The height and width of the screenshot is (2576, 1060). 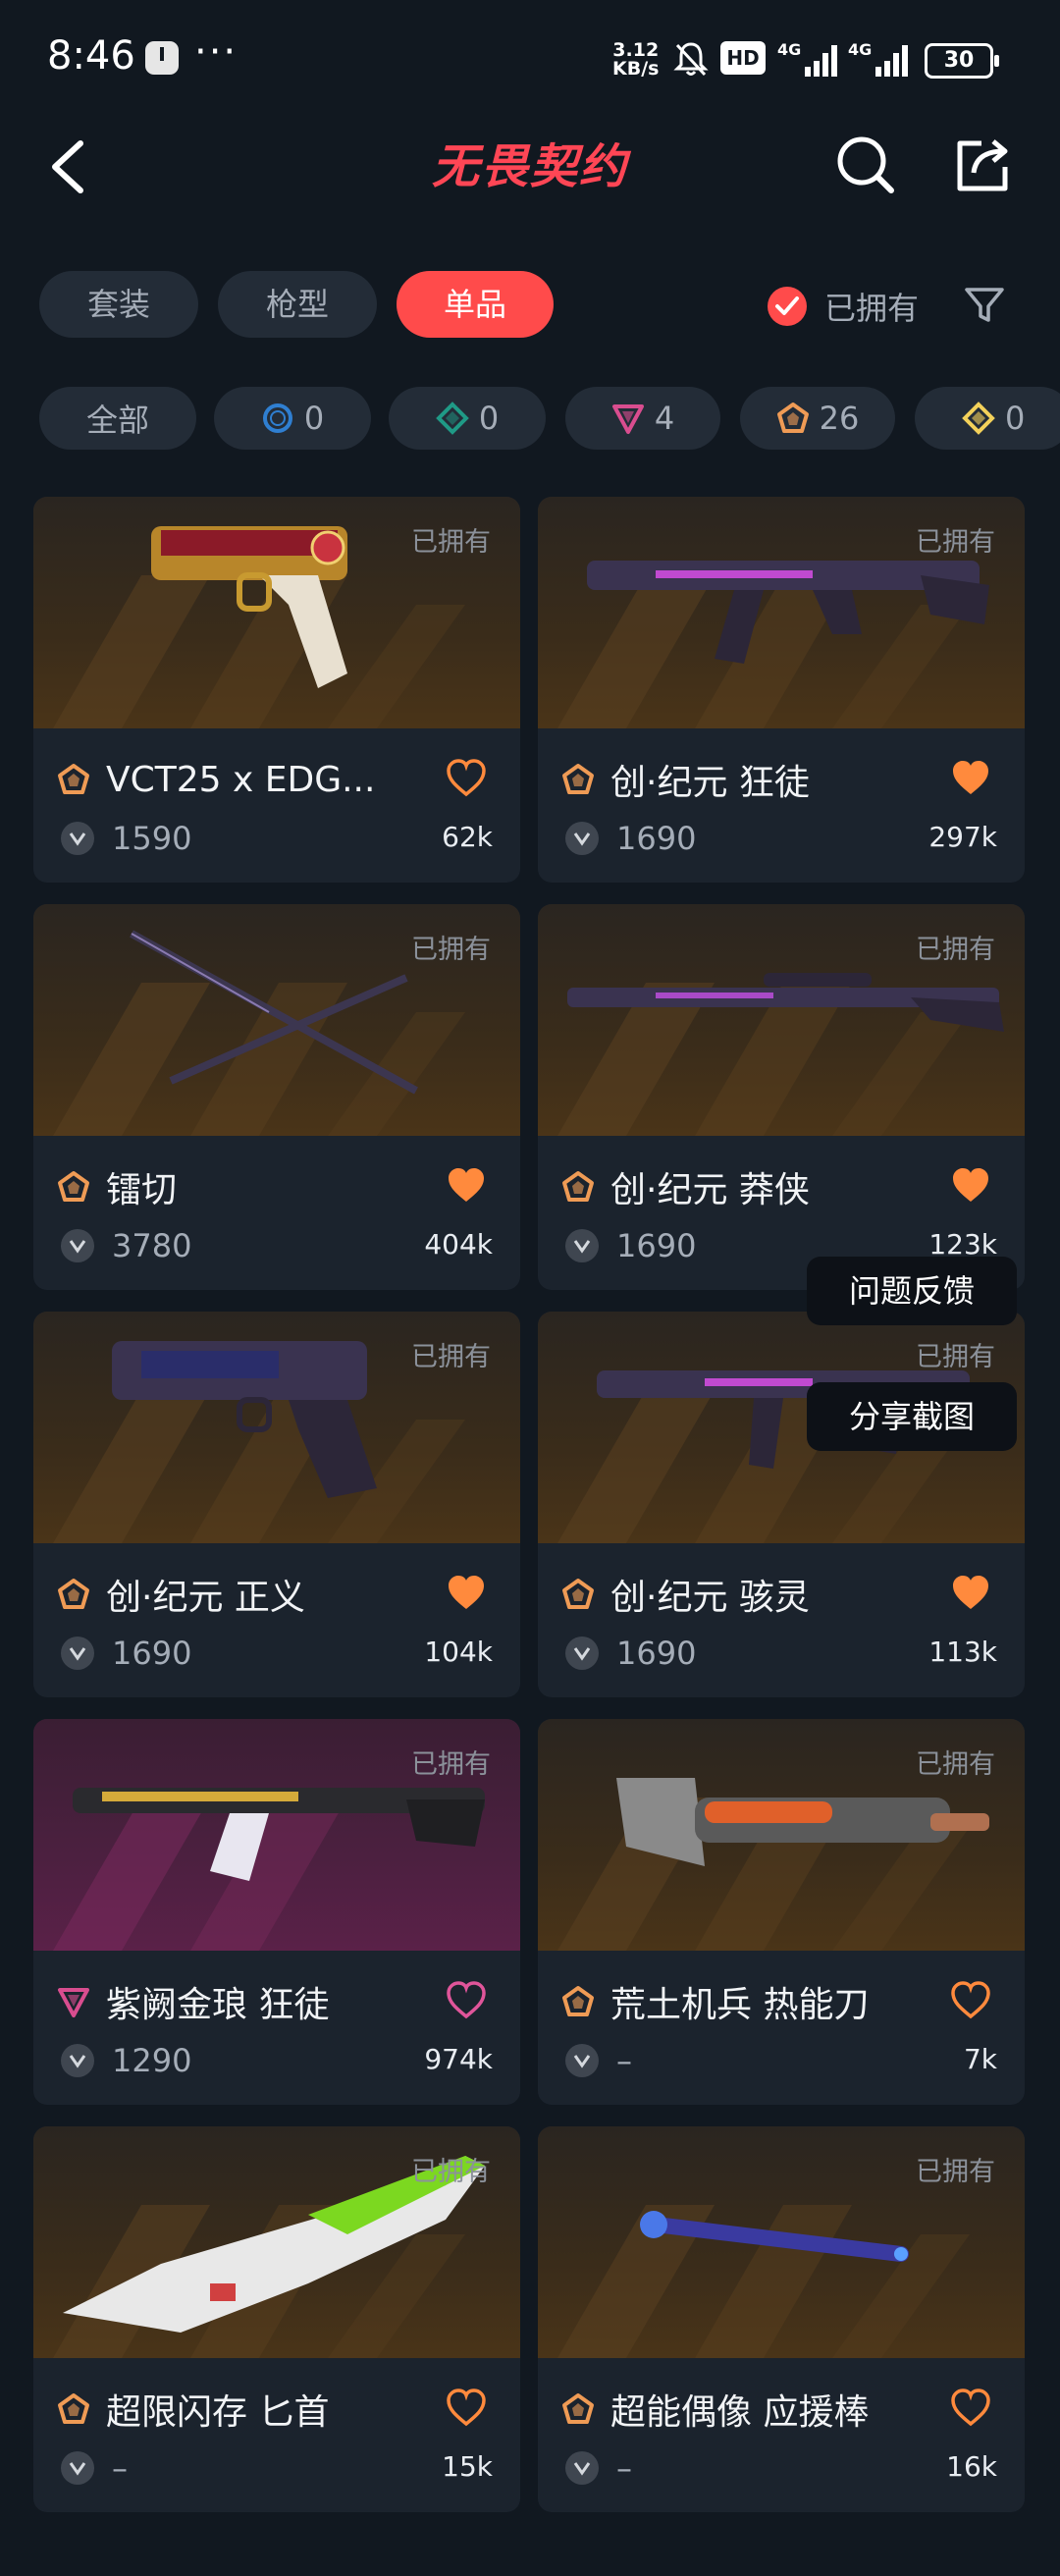 What do you see at coordinates (297, 304) in the screenshot?
I see `tab-weapon-types: 枪型` at bounding box center [297, 304].